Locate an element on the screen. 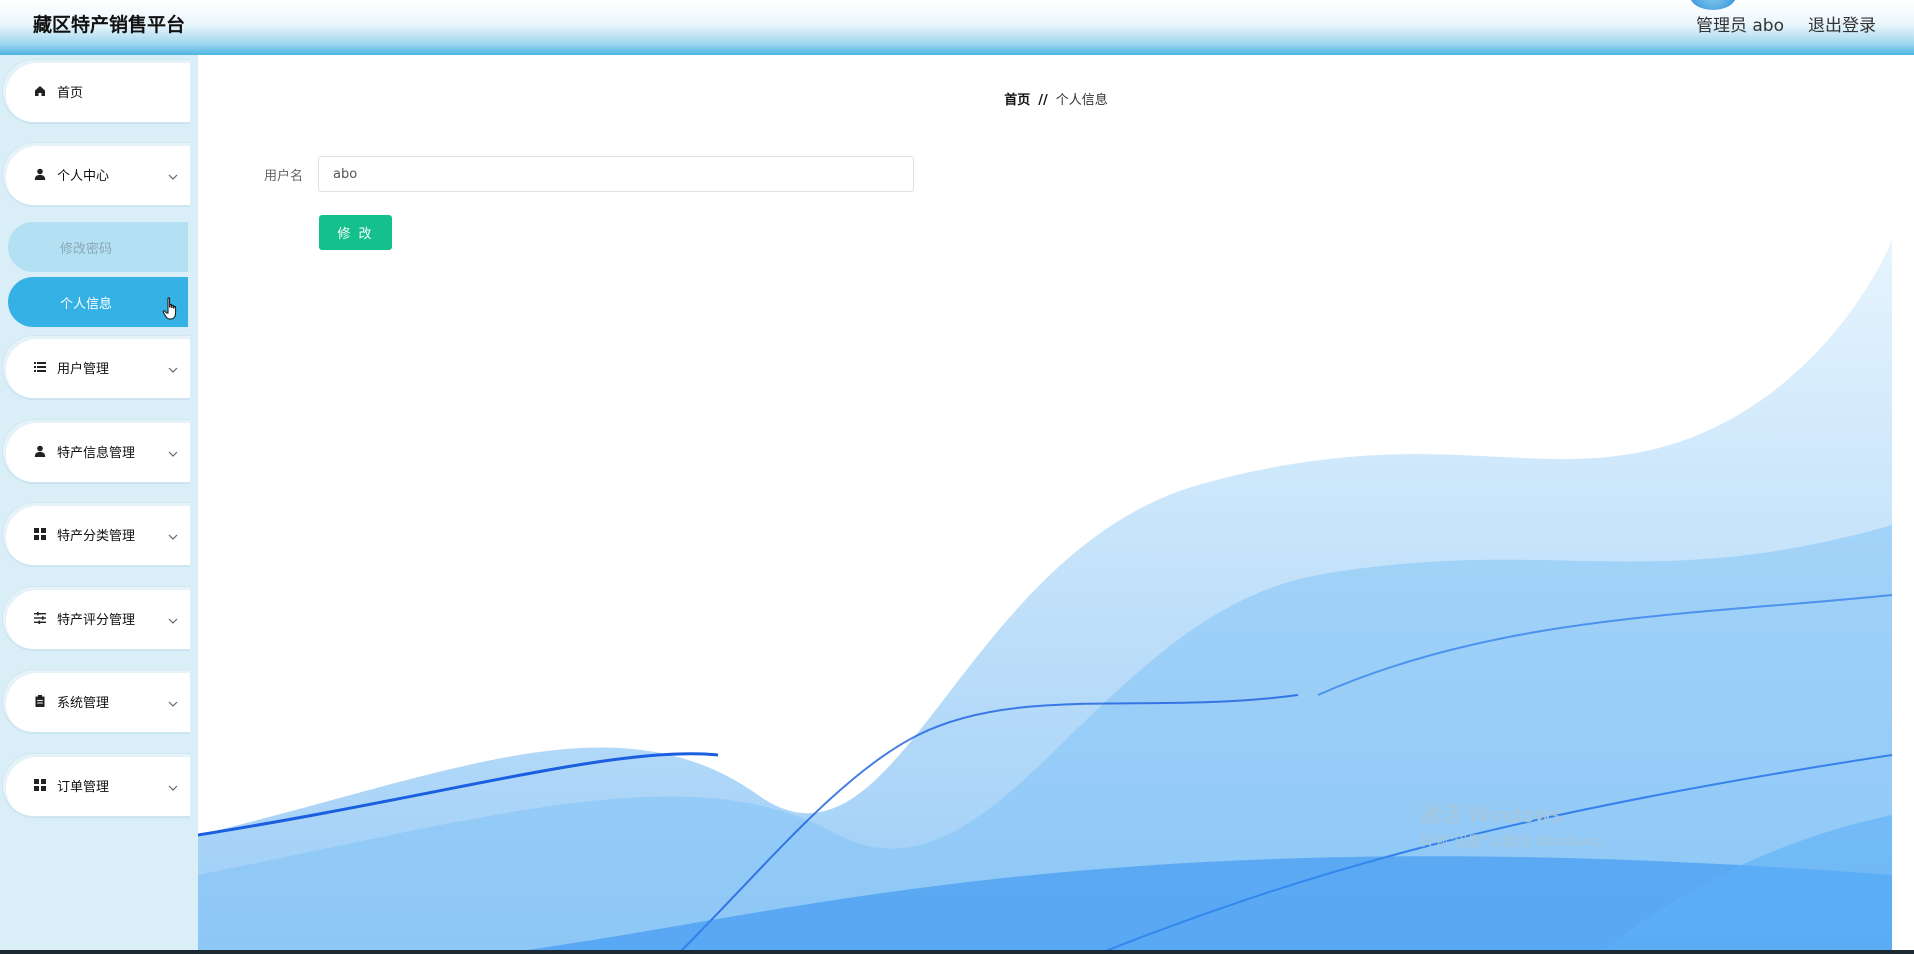 This screenshot has width=1914, height=954. current-user: 管理员 abo is located at coordinates (1740, 23).